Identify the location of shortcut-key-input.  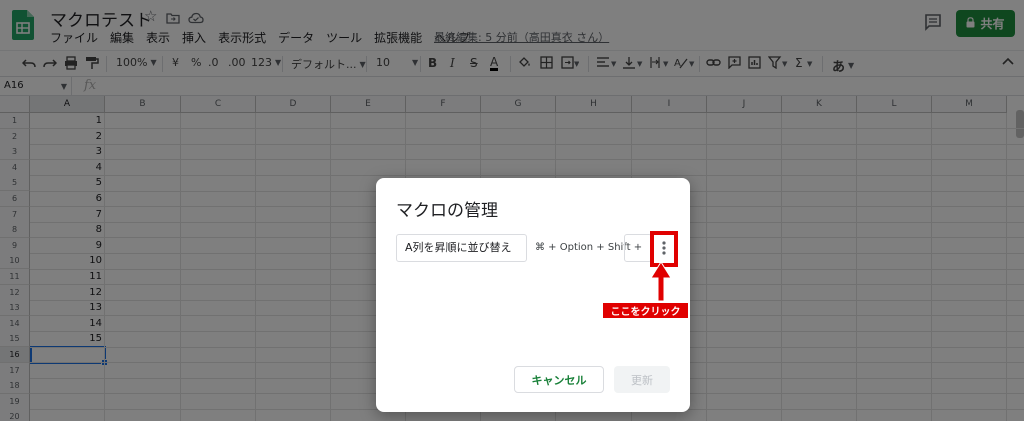
(638, 248).